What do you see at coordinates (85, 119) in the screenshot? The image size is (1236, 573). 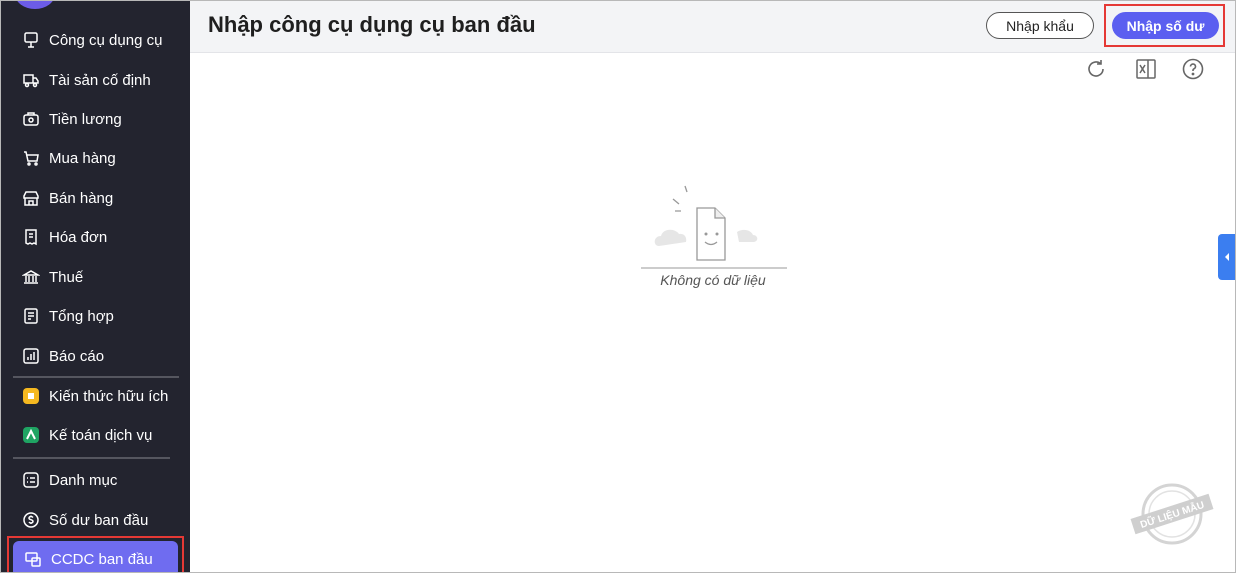 I see `sidebar-item-label: Tiền lương` at bounding box center [85, 119].